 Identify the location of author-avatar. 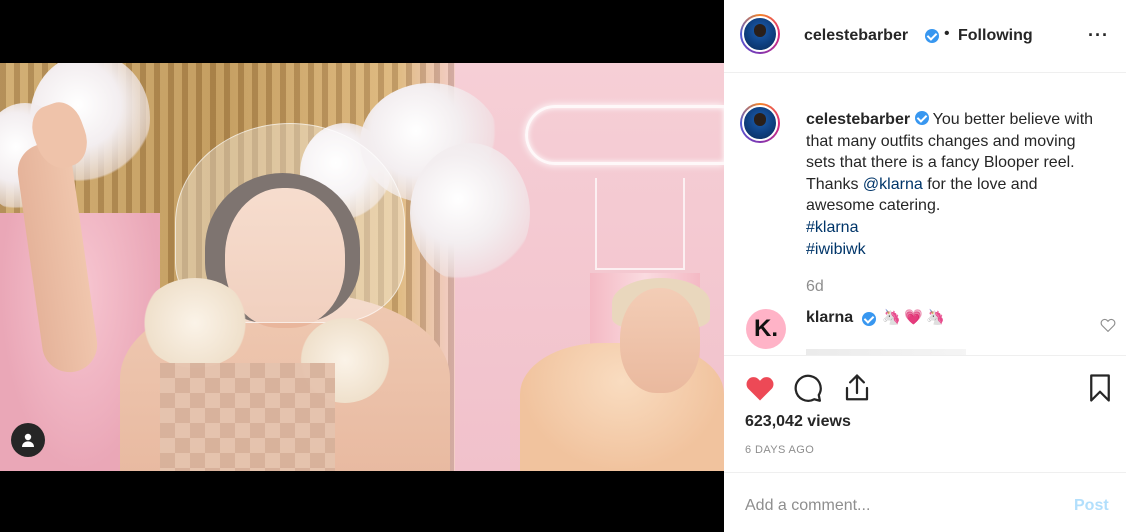
(760, 34).